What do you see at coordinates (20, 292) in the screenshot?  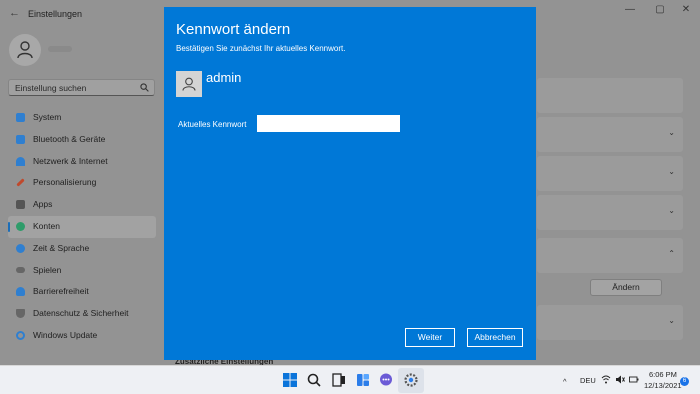 I see `accessibility-icon` at bounding box center [20, 292].